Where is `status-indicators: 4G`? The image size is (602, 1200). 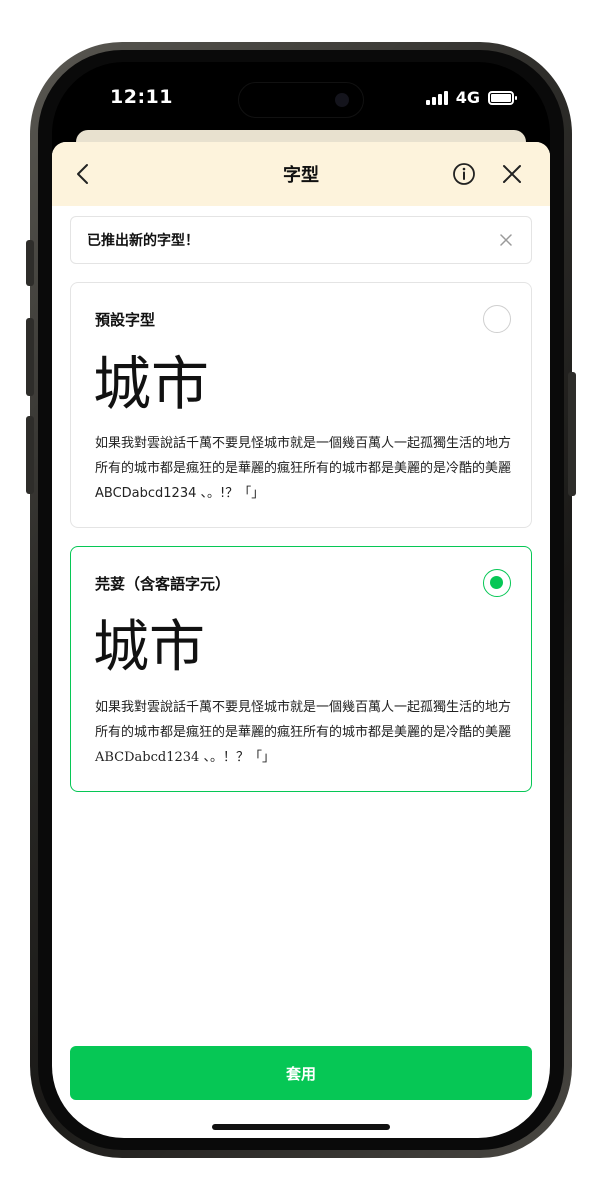
status-indicators: 4G is located at coordinates (471, 97).